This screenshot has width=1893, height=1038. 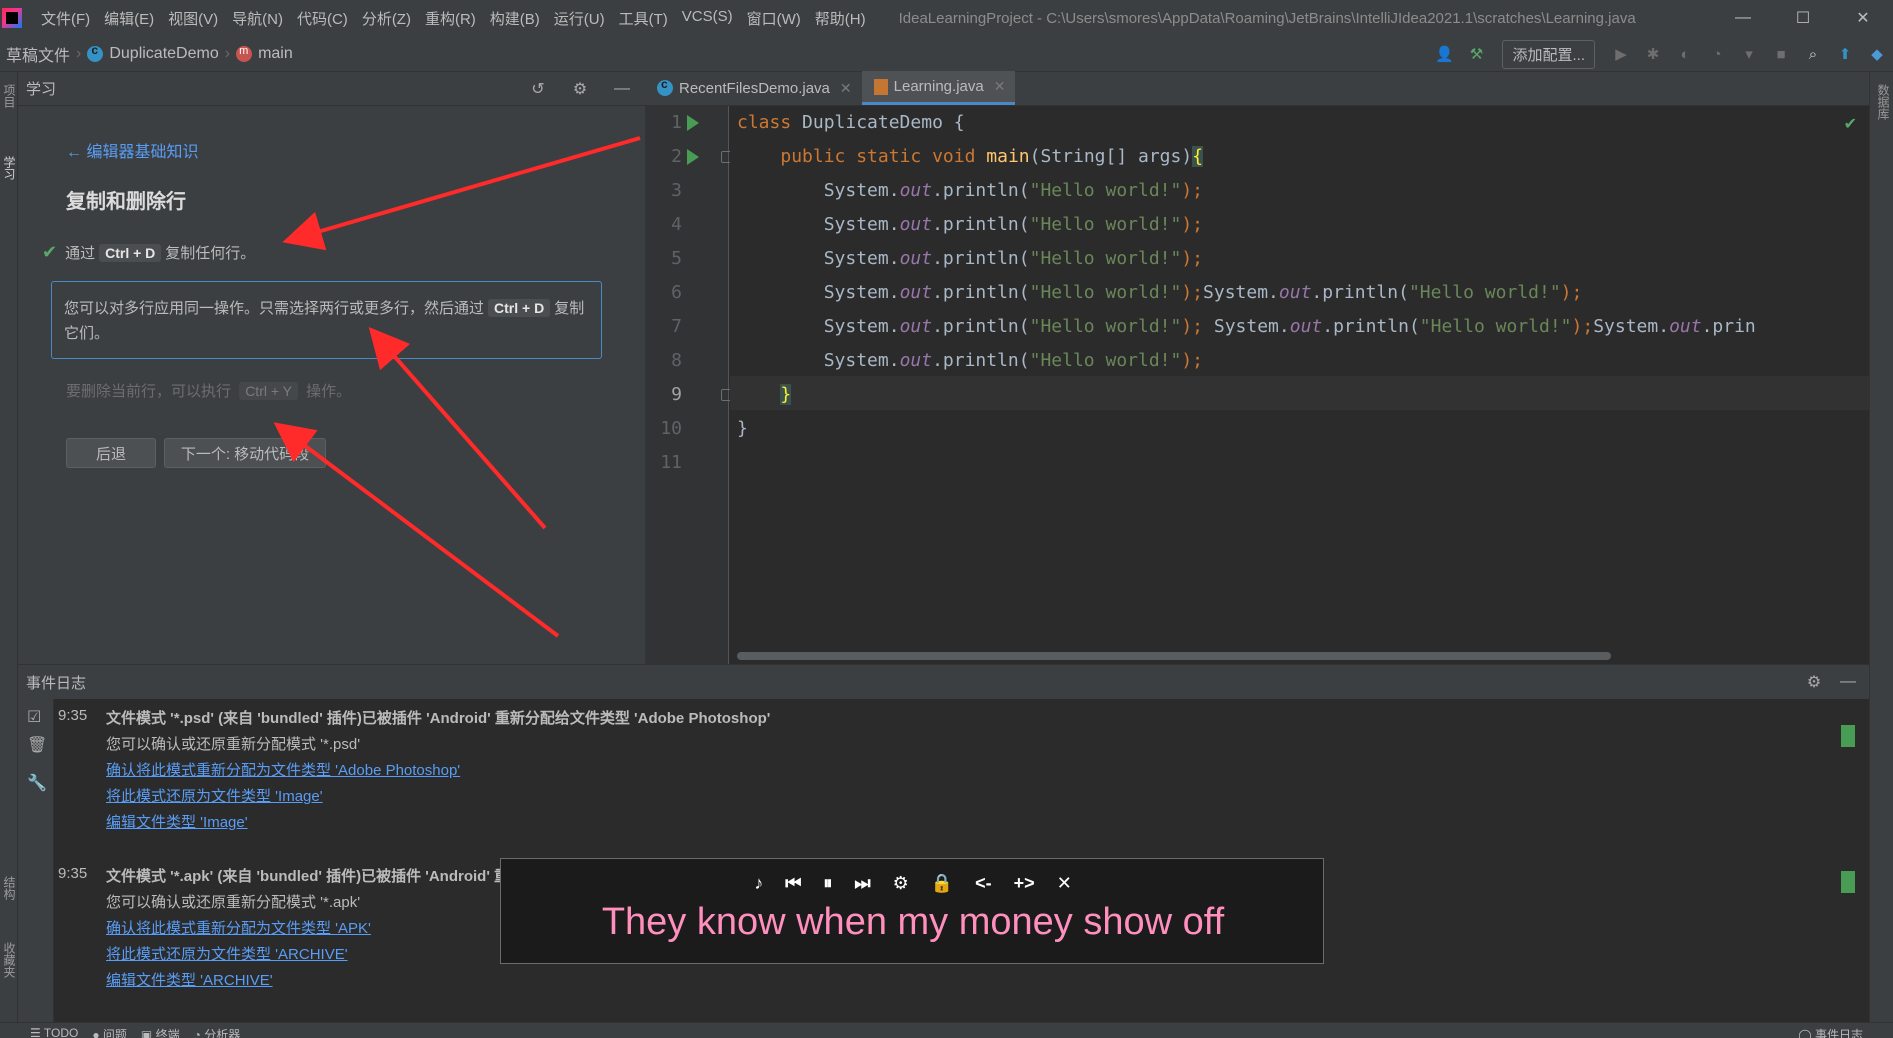 What do you see at coordinates (1685, 54) in the screenshot?
I see `coverage-icon: ◐` at bounding box center [1685, 54].